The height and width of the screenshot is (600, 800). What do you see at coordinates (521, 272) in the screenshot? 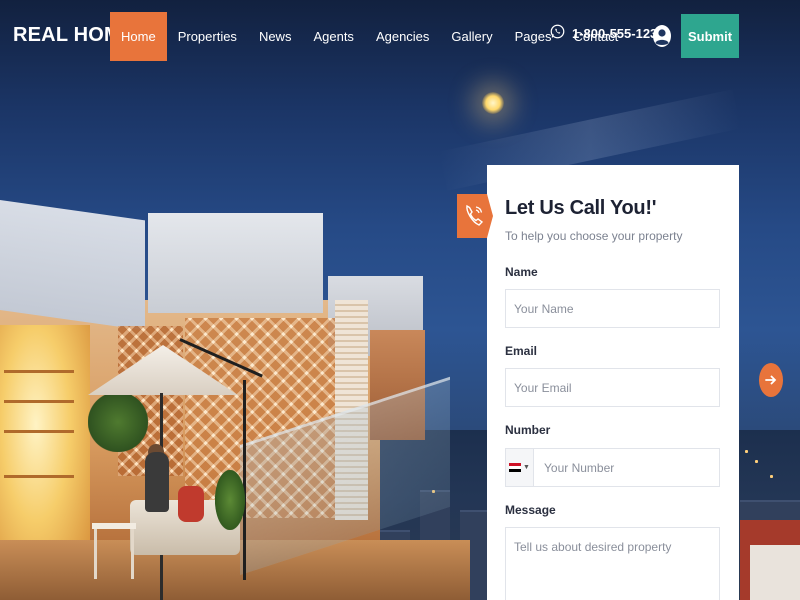
I see `name-label: Name` at bounding box center [521, 272].